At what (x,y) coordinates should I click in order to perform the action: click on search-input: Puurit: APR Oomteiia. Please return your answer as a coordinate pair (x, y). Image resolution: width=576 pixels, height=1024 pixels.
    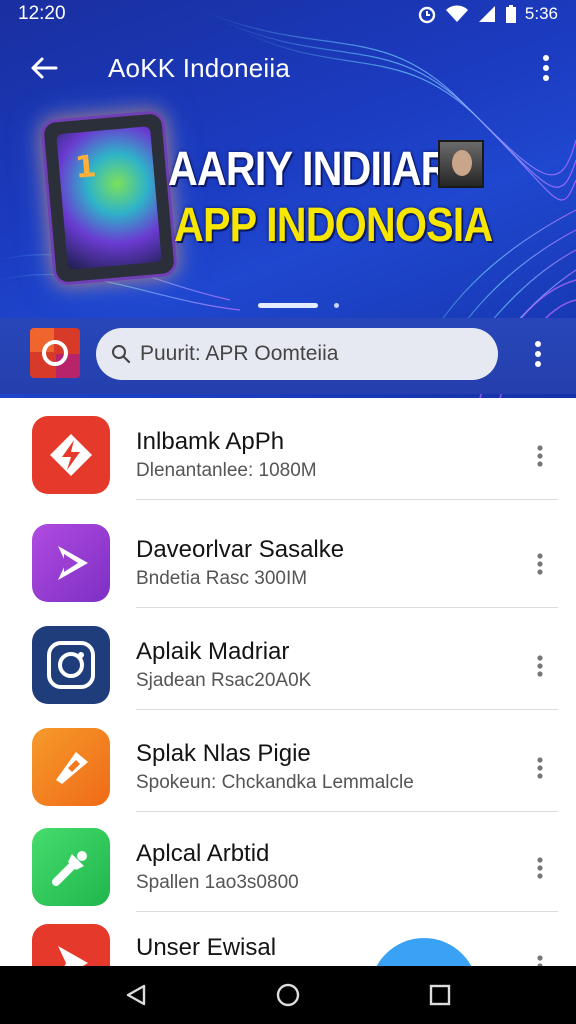
    Looking at the image, I should click on (297, 354).